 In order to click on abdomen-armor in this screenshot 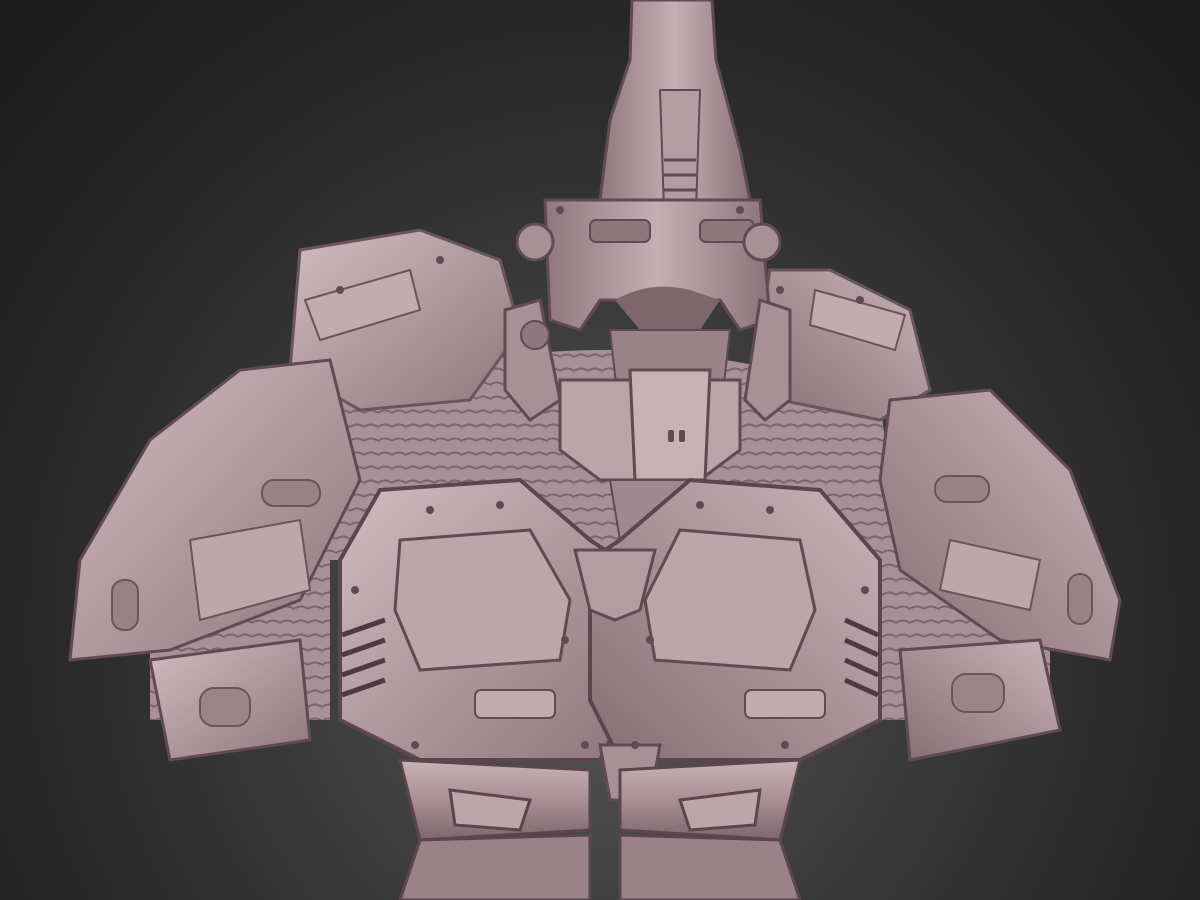, I will do `click(600, 829)`.